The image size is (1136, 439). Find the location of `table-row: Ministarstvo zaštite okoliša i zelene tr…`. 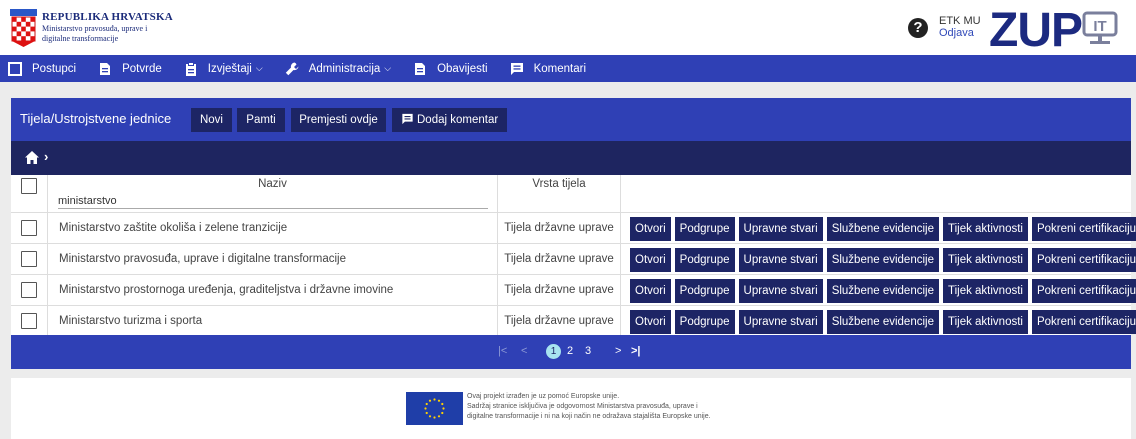

table-row: Ministarstvo zaštite okoliša i zelene tr… is located at coordinates (573, 228).